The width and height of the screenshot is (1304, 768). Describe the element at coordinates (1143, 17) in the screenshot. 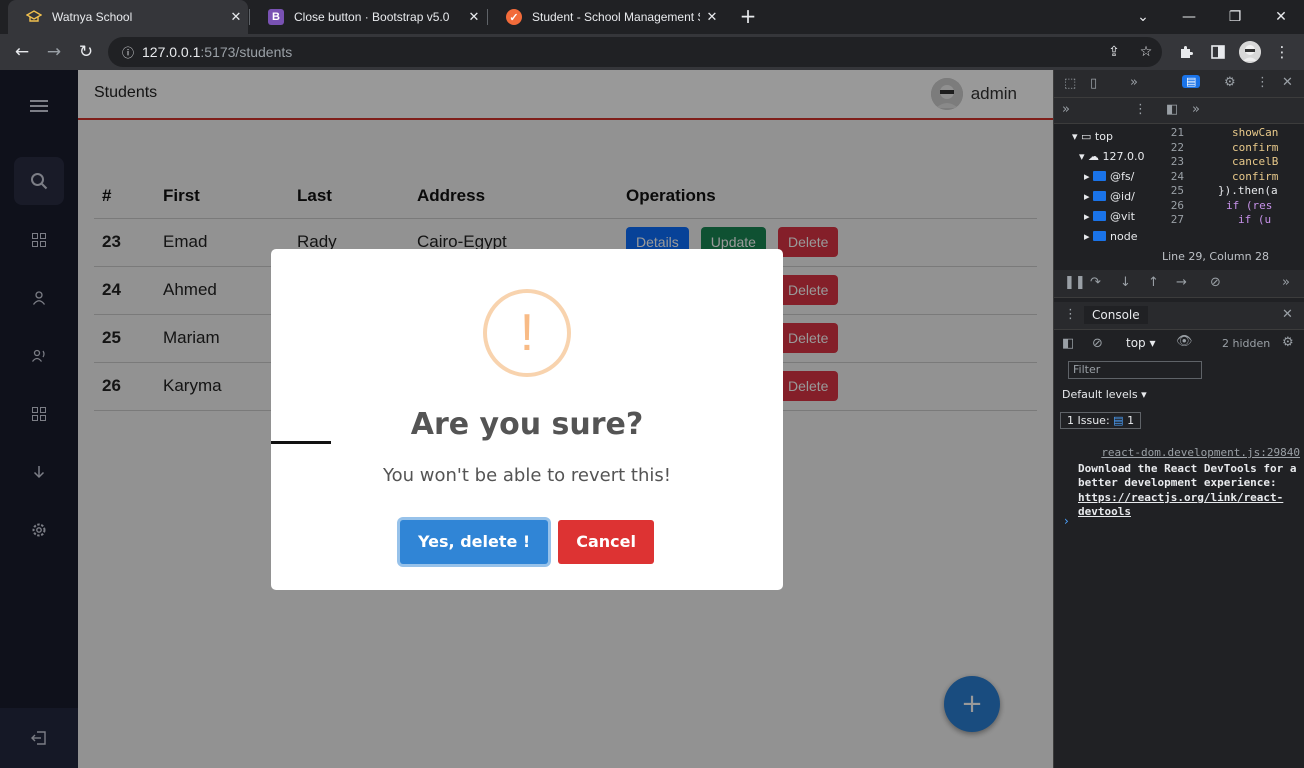

I see `tab-search-chevron-icon: ⌄` at that location.